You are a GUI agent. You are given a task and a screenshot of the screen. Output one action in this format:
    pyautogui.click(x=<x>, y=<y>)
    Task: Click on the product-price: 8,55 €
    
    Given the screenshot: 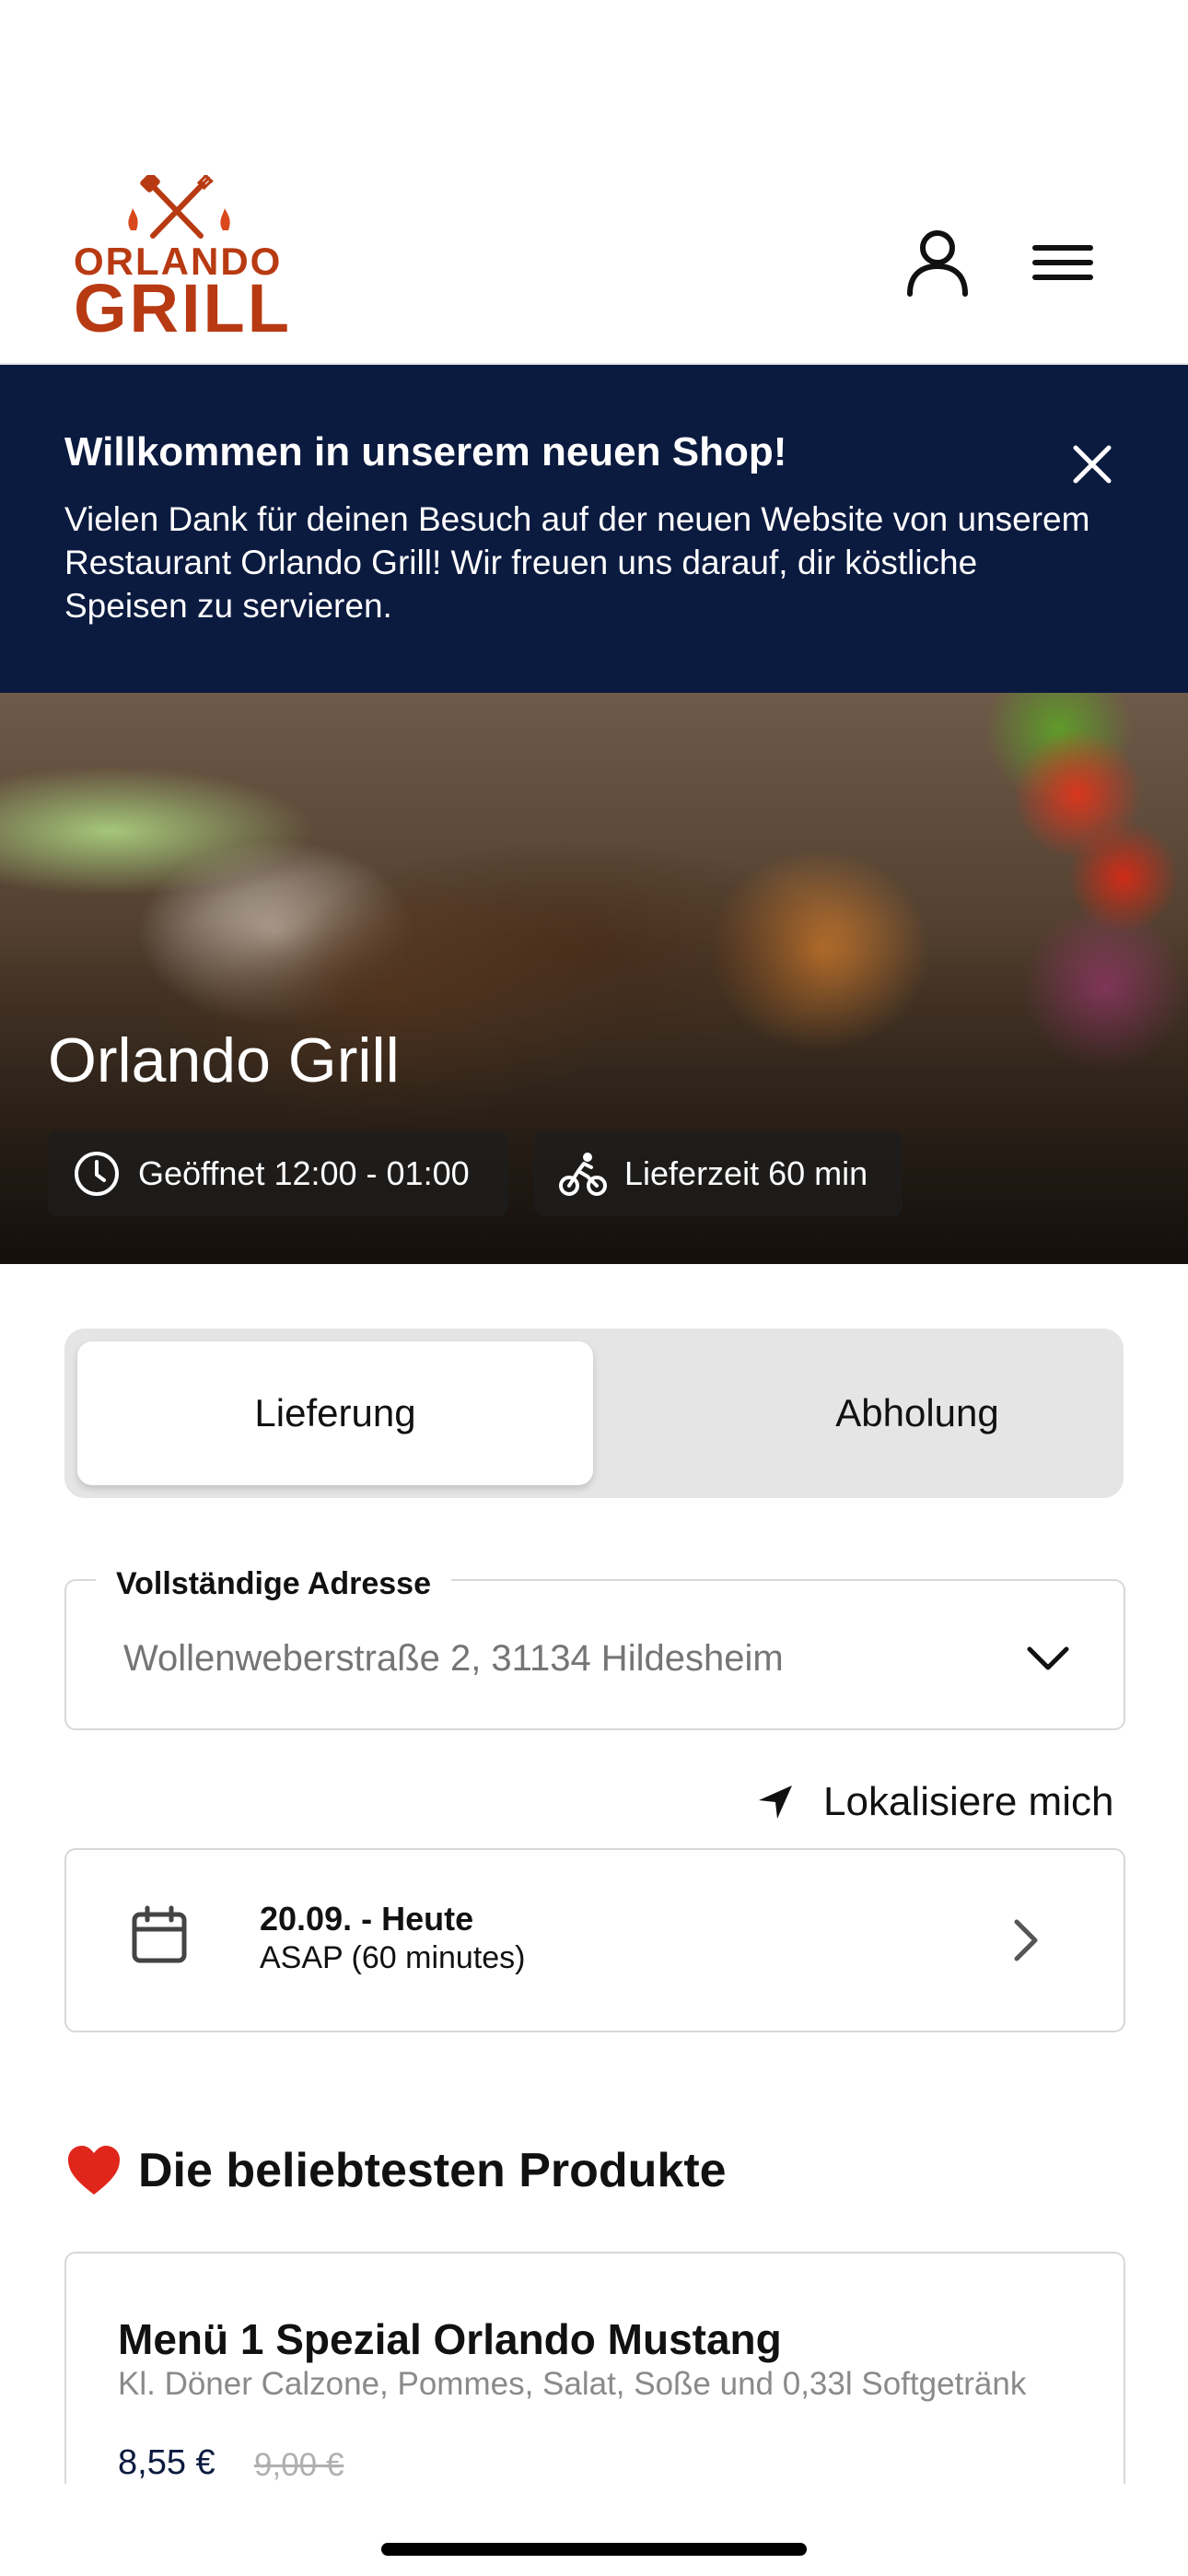 What is the action you would take?
    pyautogui.click(x=166, y=2462)
    